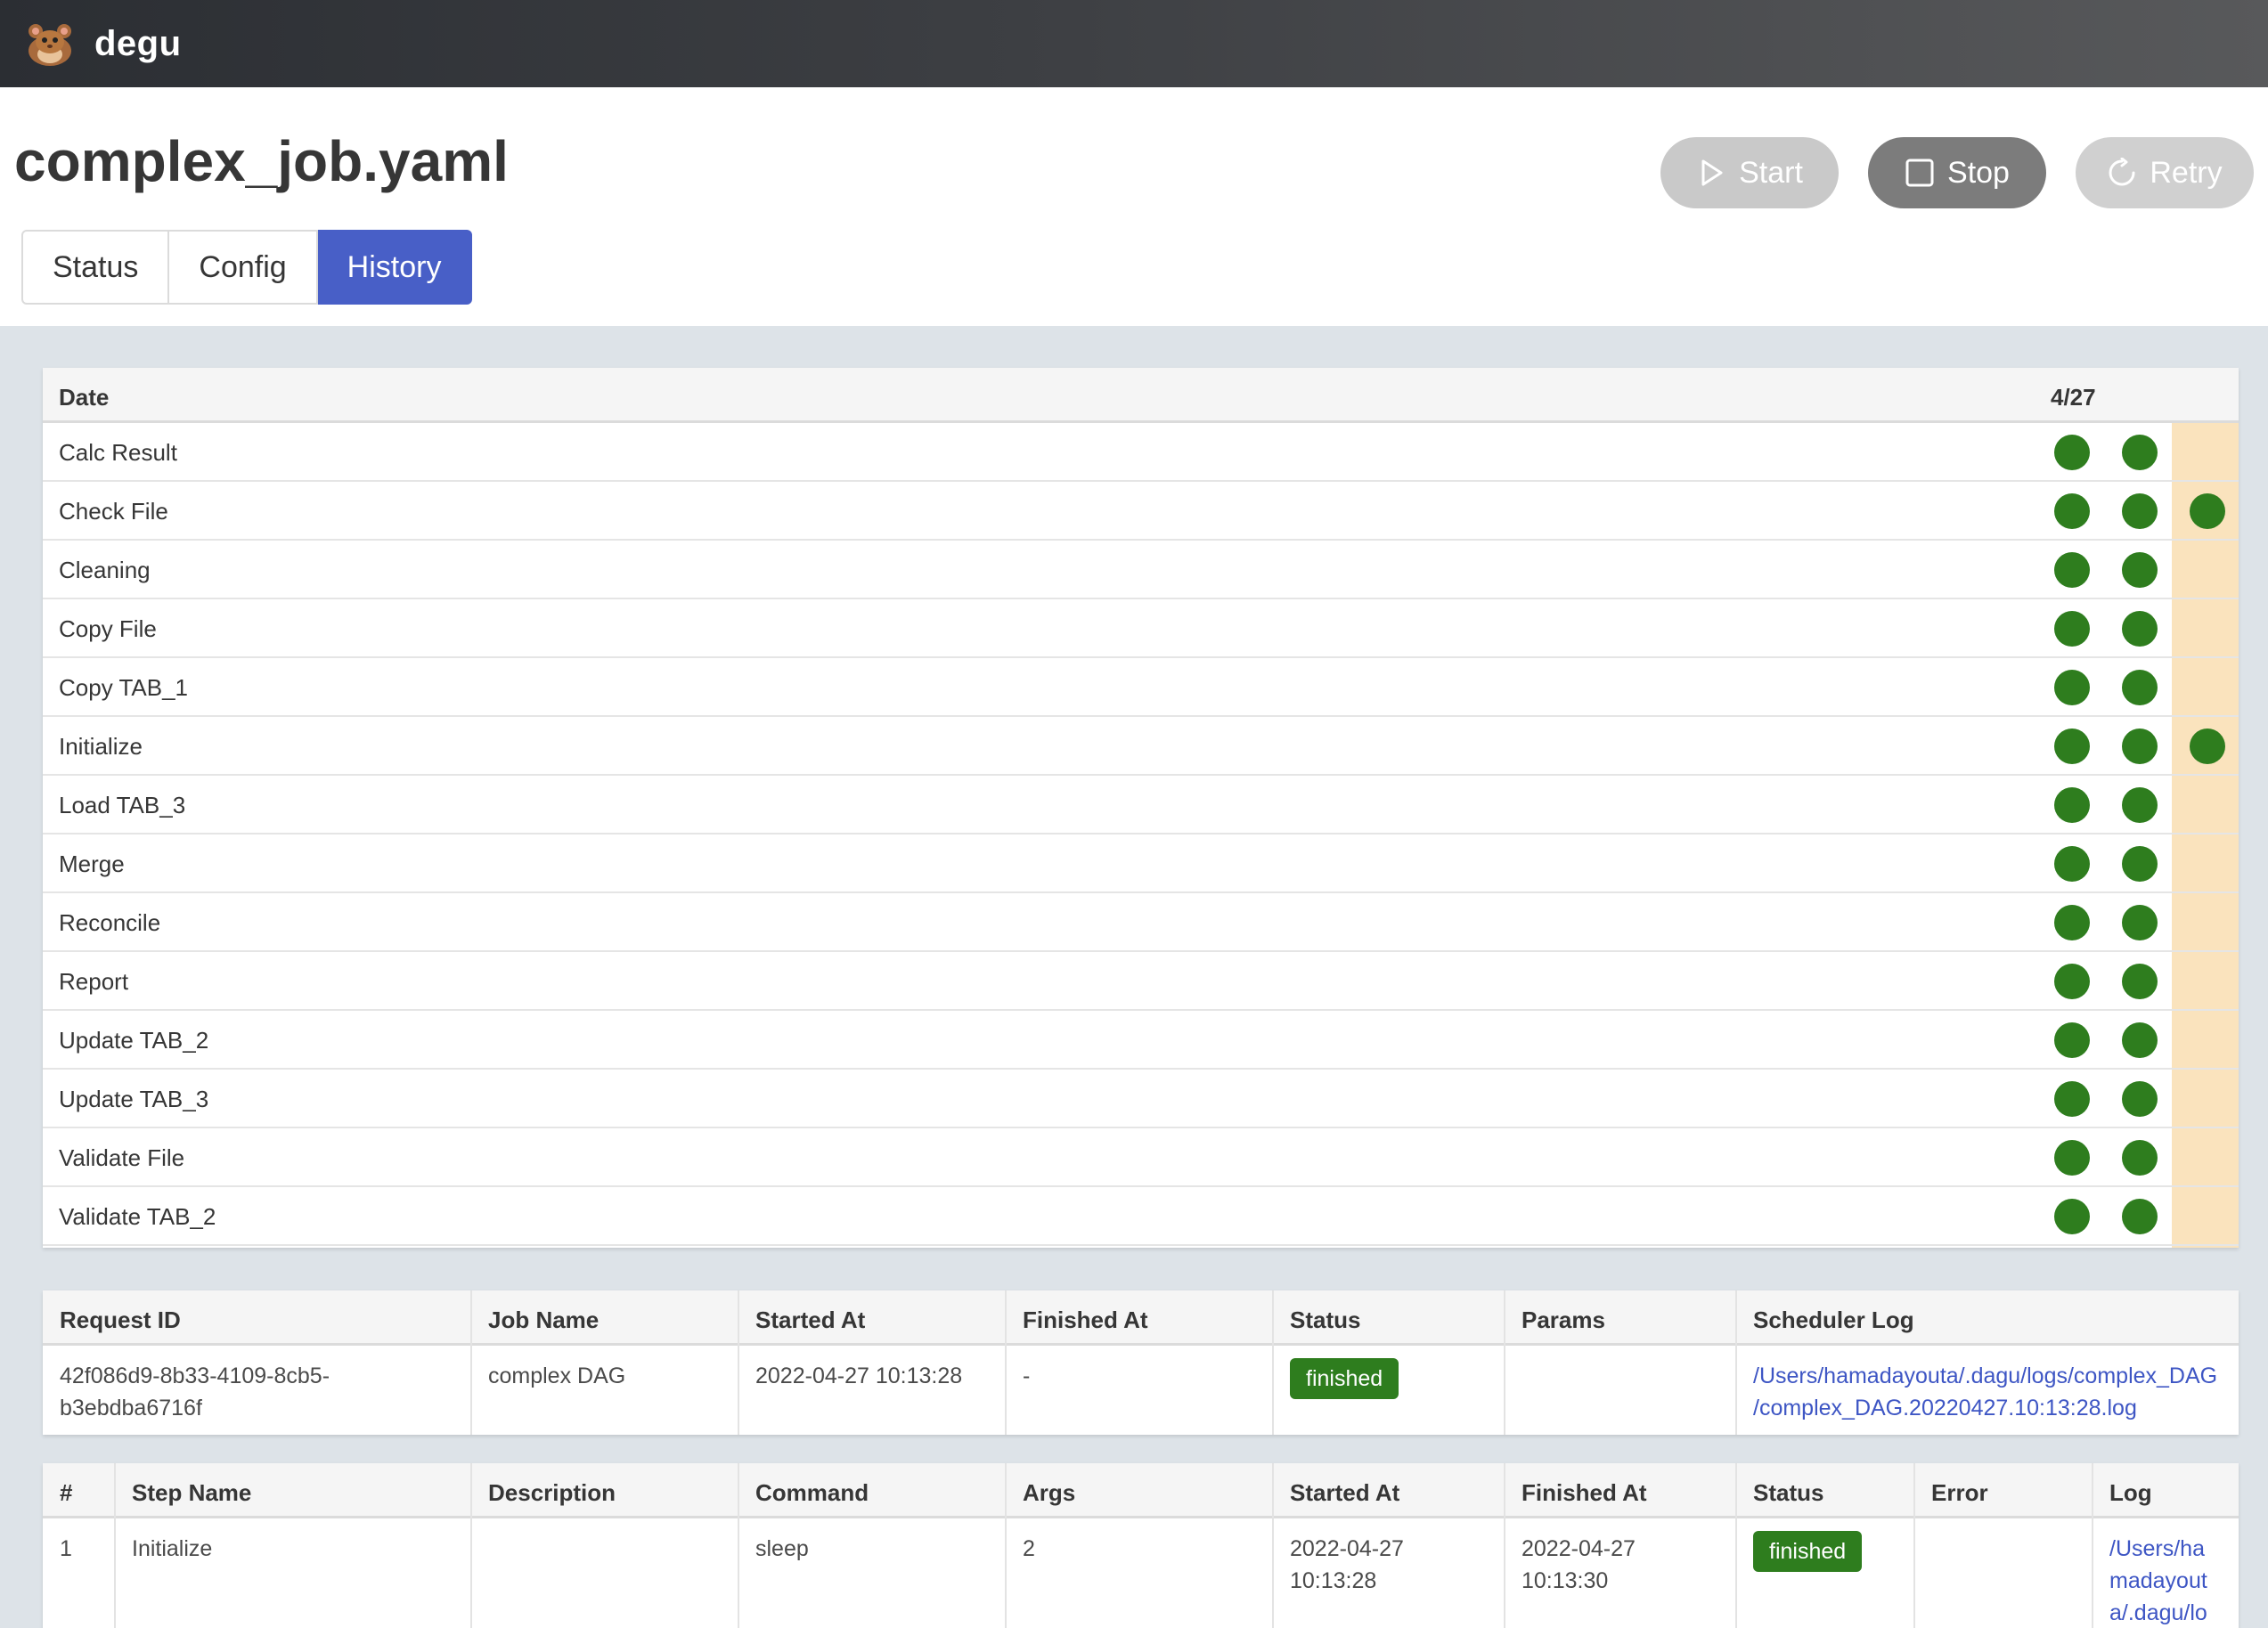 This screenshot has width=2268, height=1628. Describe the element at coordinates (1959, 1492) in the screenshot. I see `error-header: Error` at that location.